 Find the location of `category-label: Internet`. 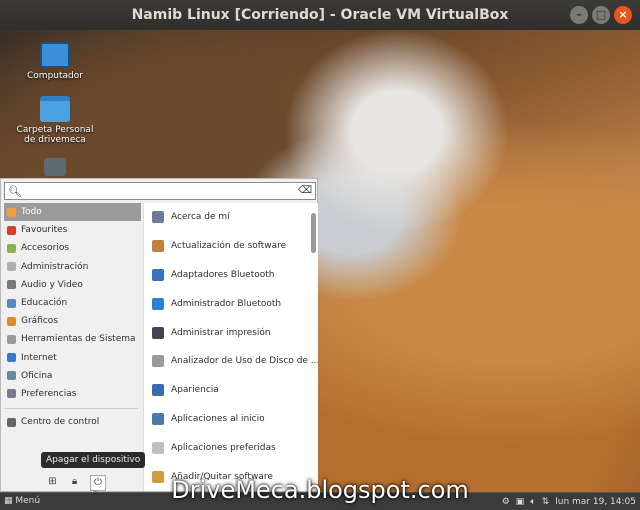

category-label: Internet is located at coordinates (39, 357).